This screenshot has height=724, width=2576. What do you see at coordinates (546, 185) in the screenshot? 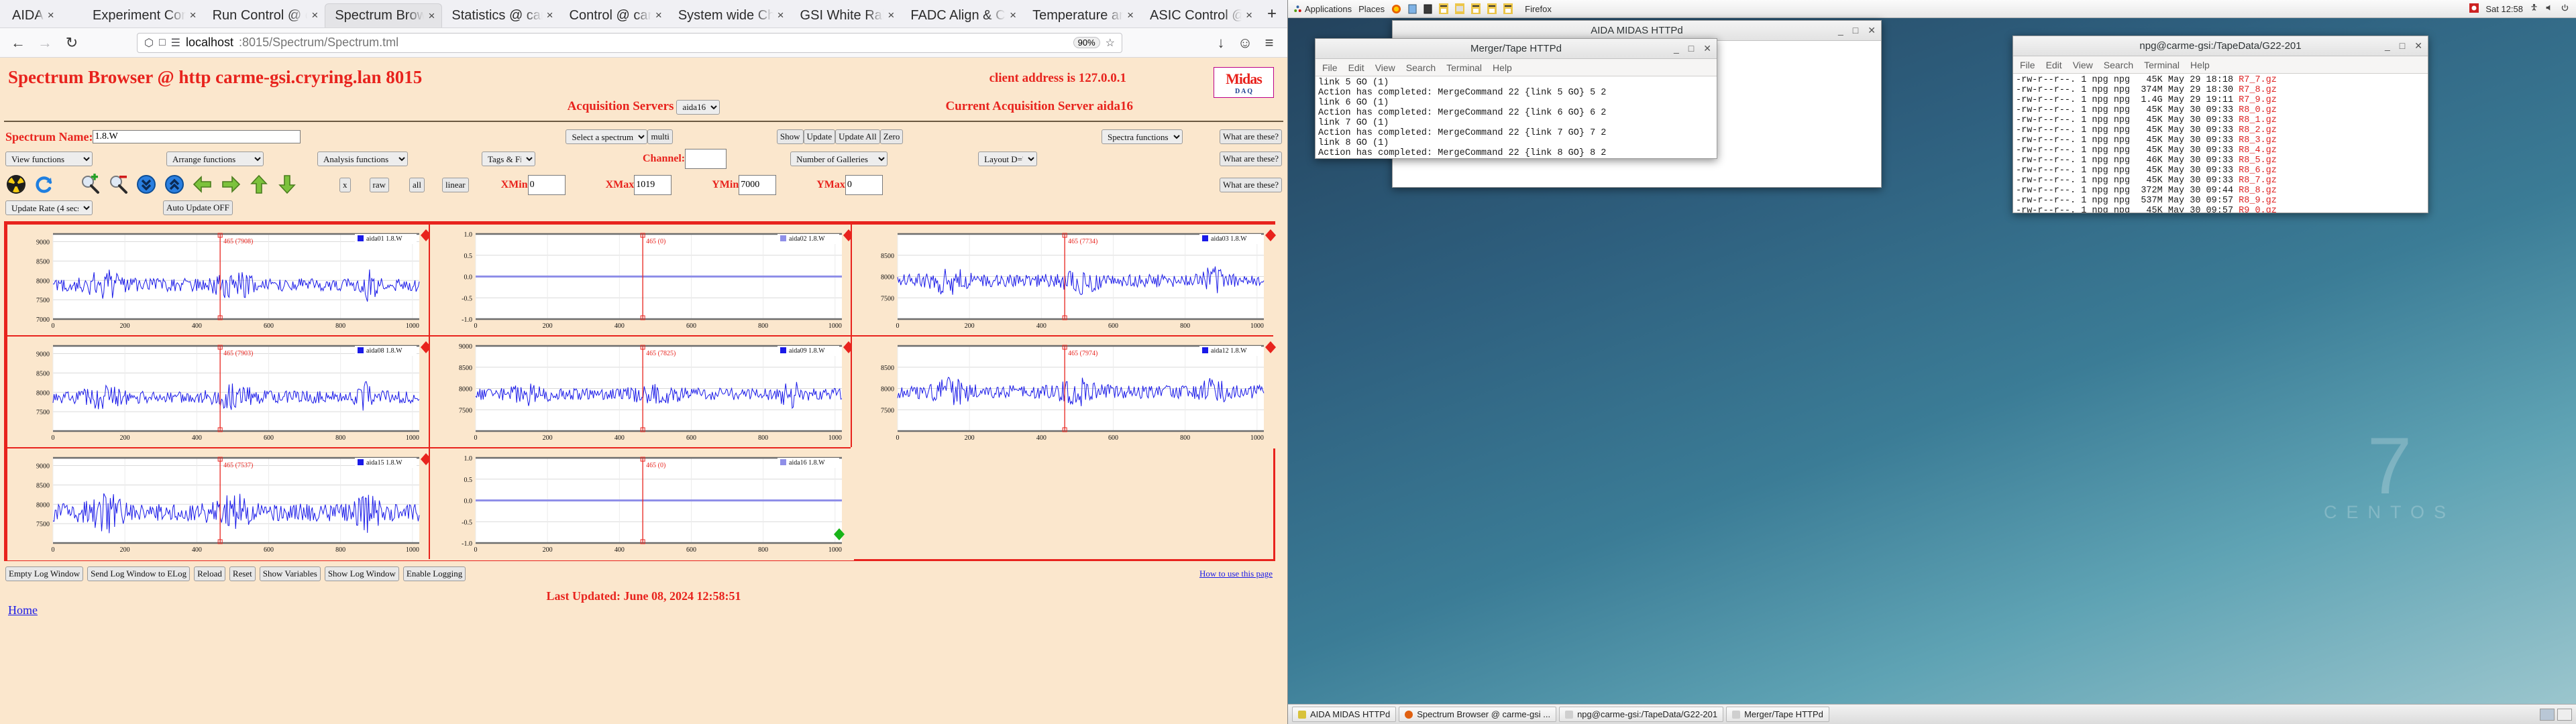
I see `xmin-input` at bounding box center [546, 185].